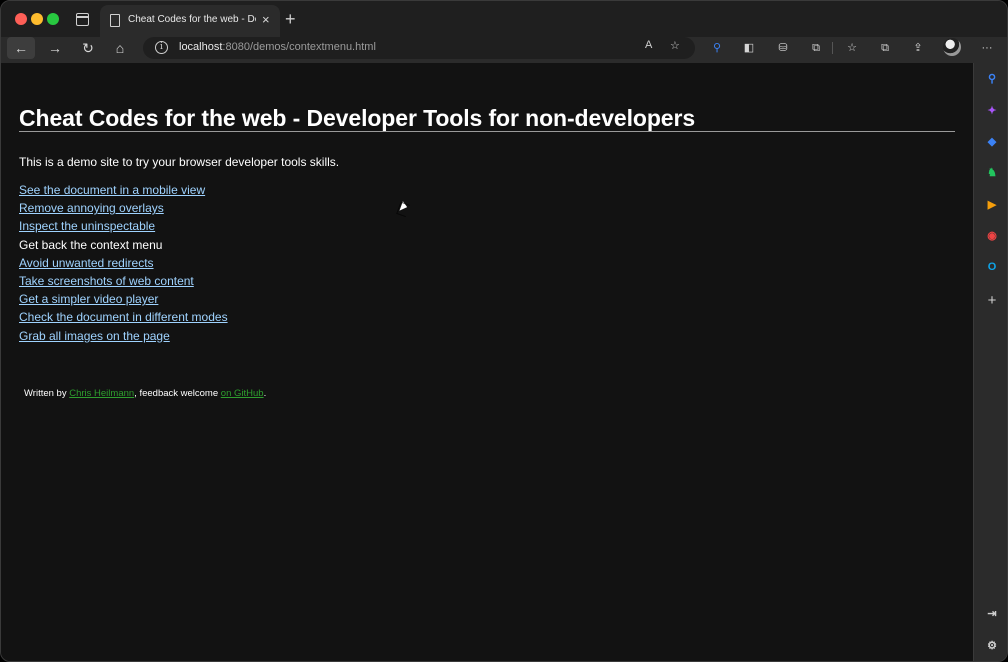 Image resolution: width=1008 pixels, height=662 pixels. I want to click on list-item: Get a simpler video player, so click(123, 301).